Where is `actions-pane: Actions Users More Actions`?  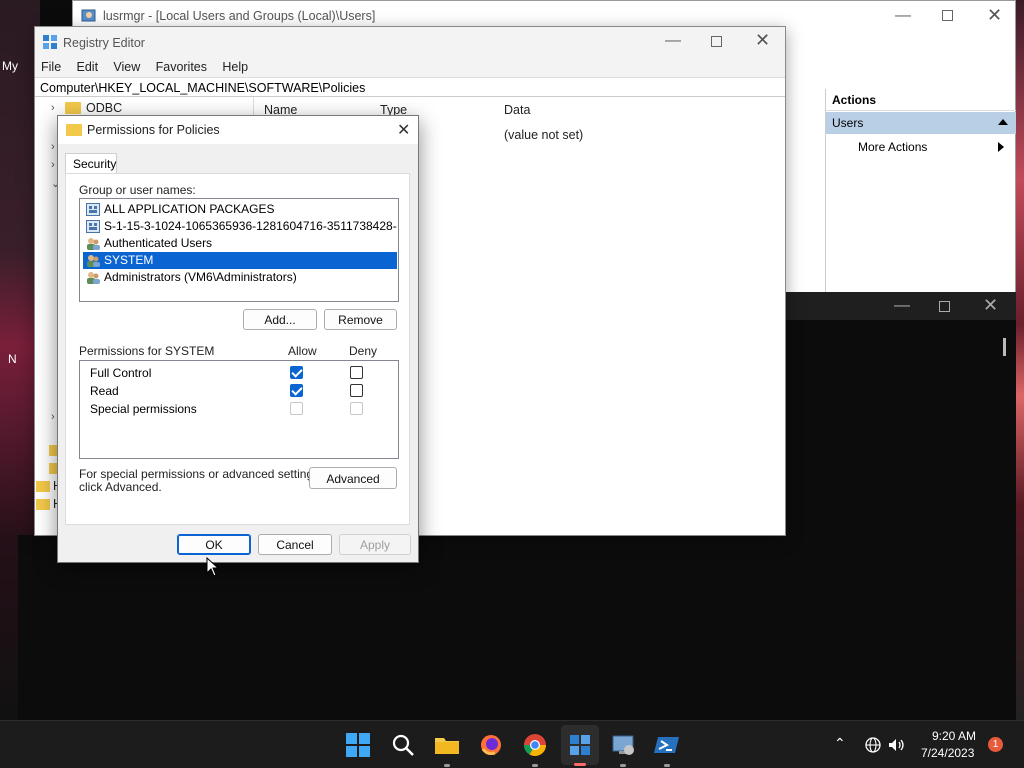
actions-pane: Actions Users More Actions is located at coordinates (920, 191).